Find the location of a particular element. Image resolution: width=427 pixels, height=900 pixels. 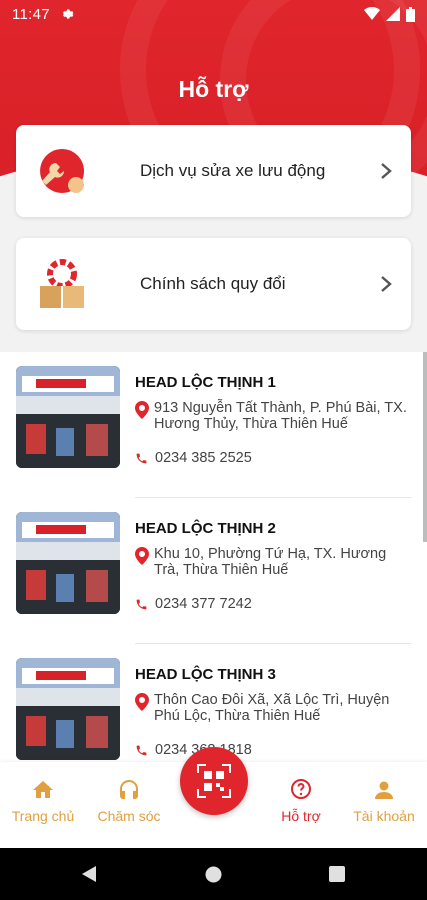

wrench-service-icon is located at coordinates (62, 171).